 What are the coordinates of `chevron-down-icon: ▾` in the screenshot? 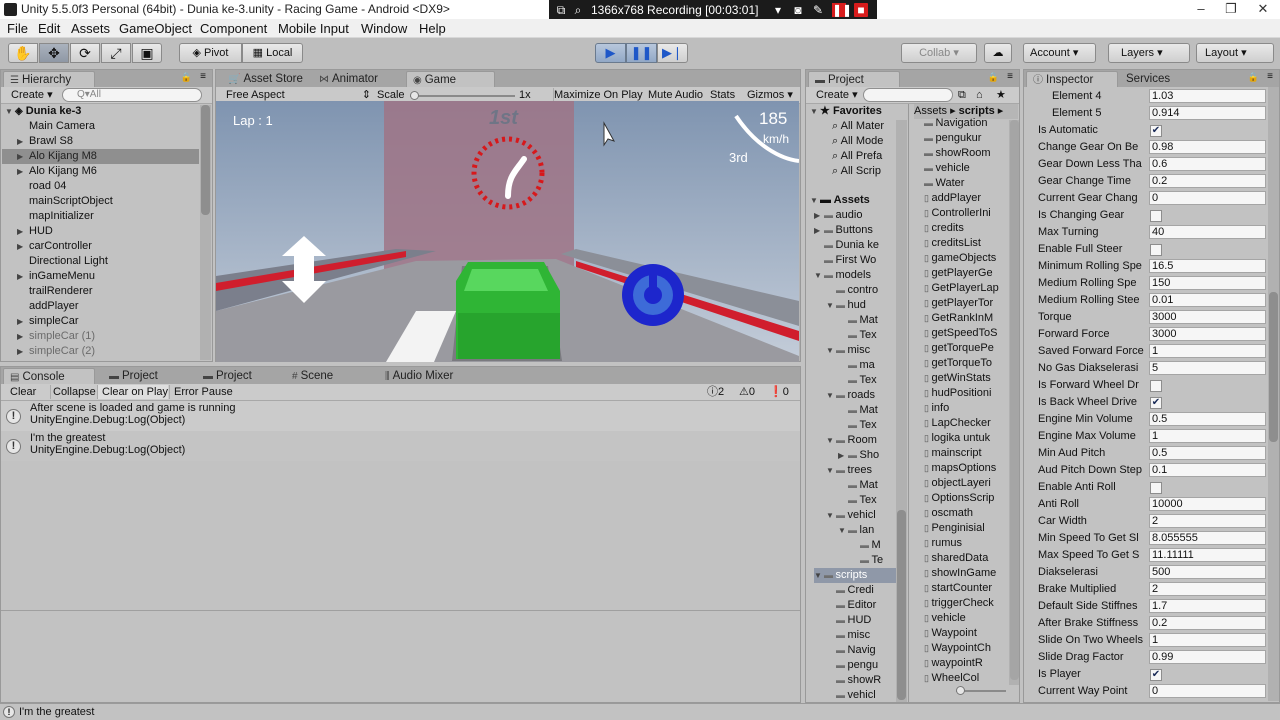 It's located at (778, 10).